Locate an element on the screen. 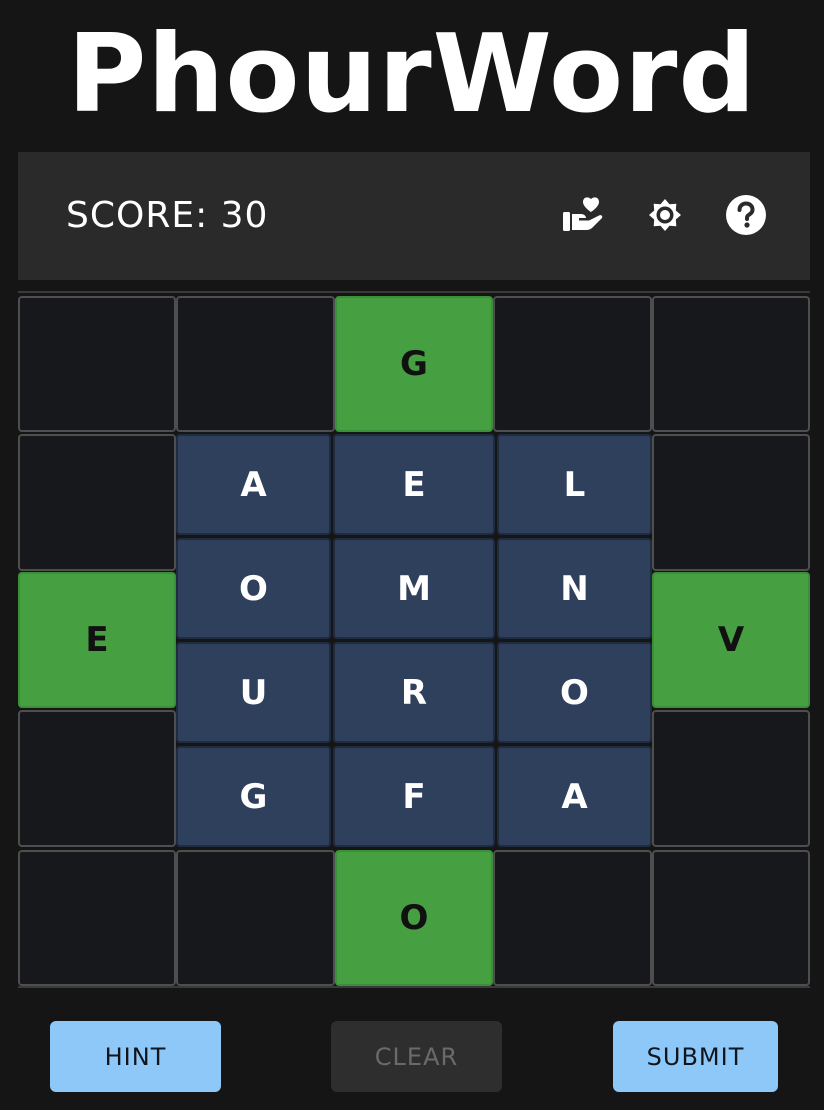  inner-tile-r2c1: O is located at coordinates (253, 588).